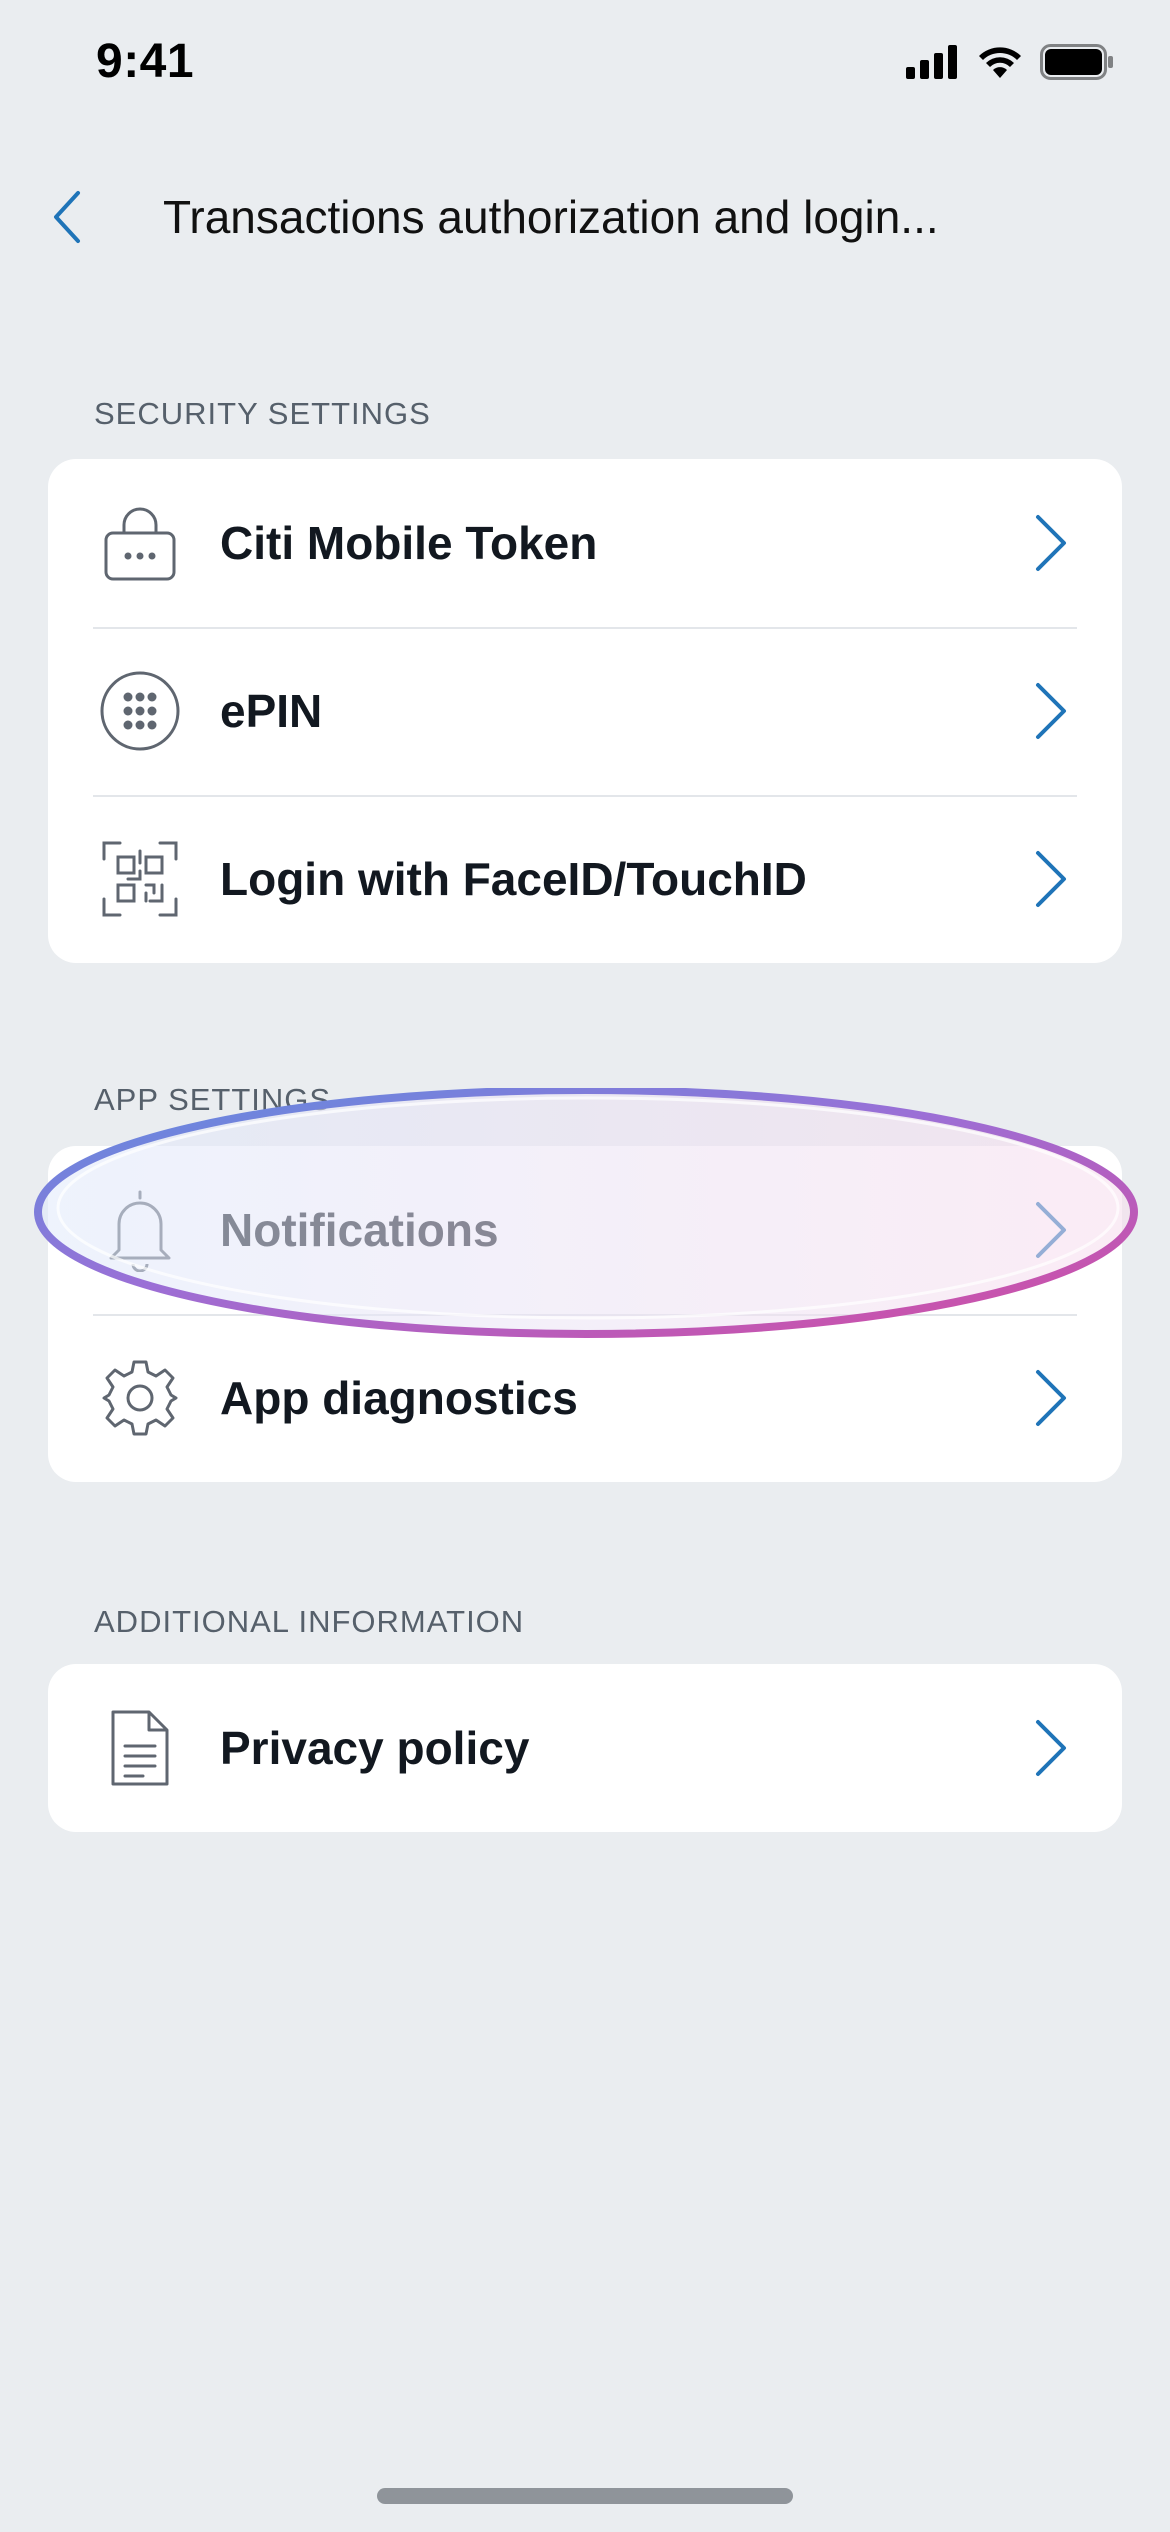  I want to click on list-item-label: Citi Mobile Token, so click(409, 543).